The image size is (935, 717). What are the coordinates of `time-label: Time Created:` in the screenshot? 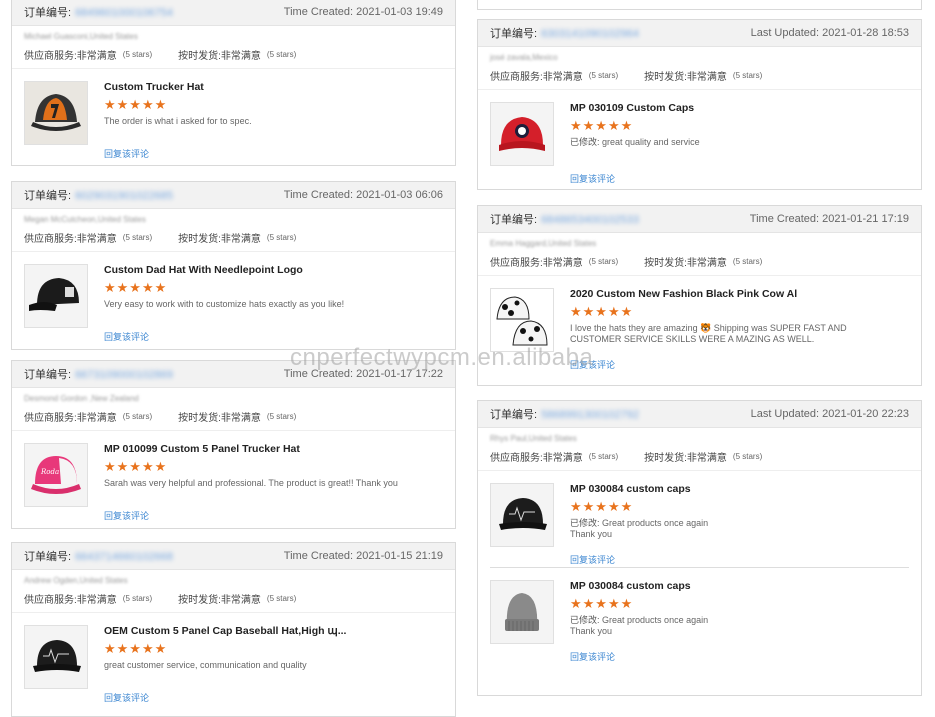 It's located at (784, 219).